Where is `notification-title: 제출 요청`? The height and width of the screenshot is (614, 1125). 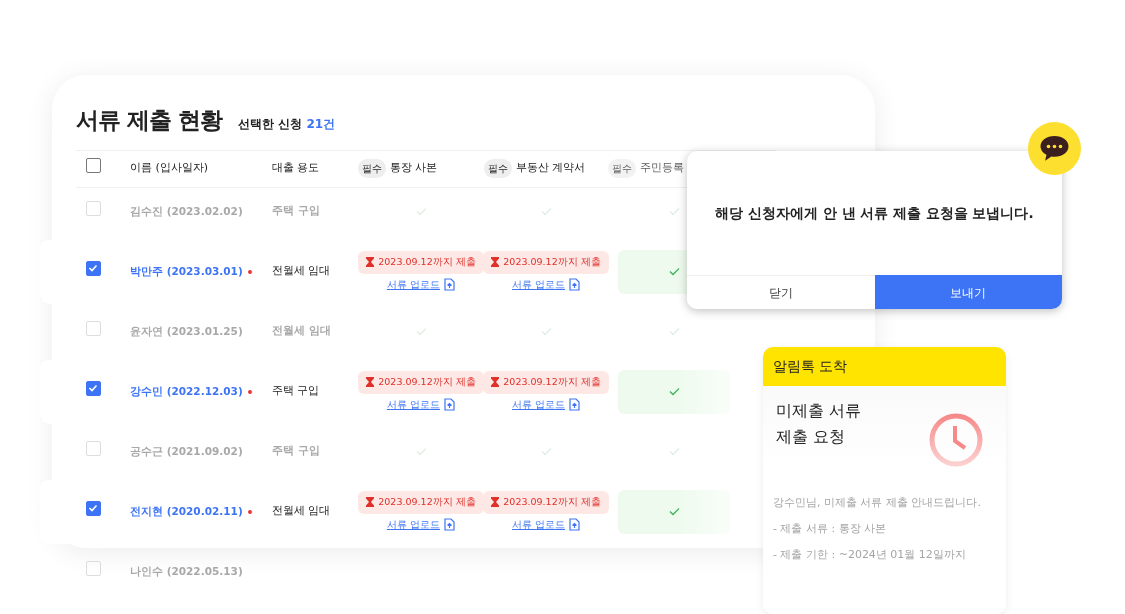 notification-title: 제출 요청 is located at coordinates (811, 437).